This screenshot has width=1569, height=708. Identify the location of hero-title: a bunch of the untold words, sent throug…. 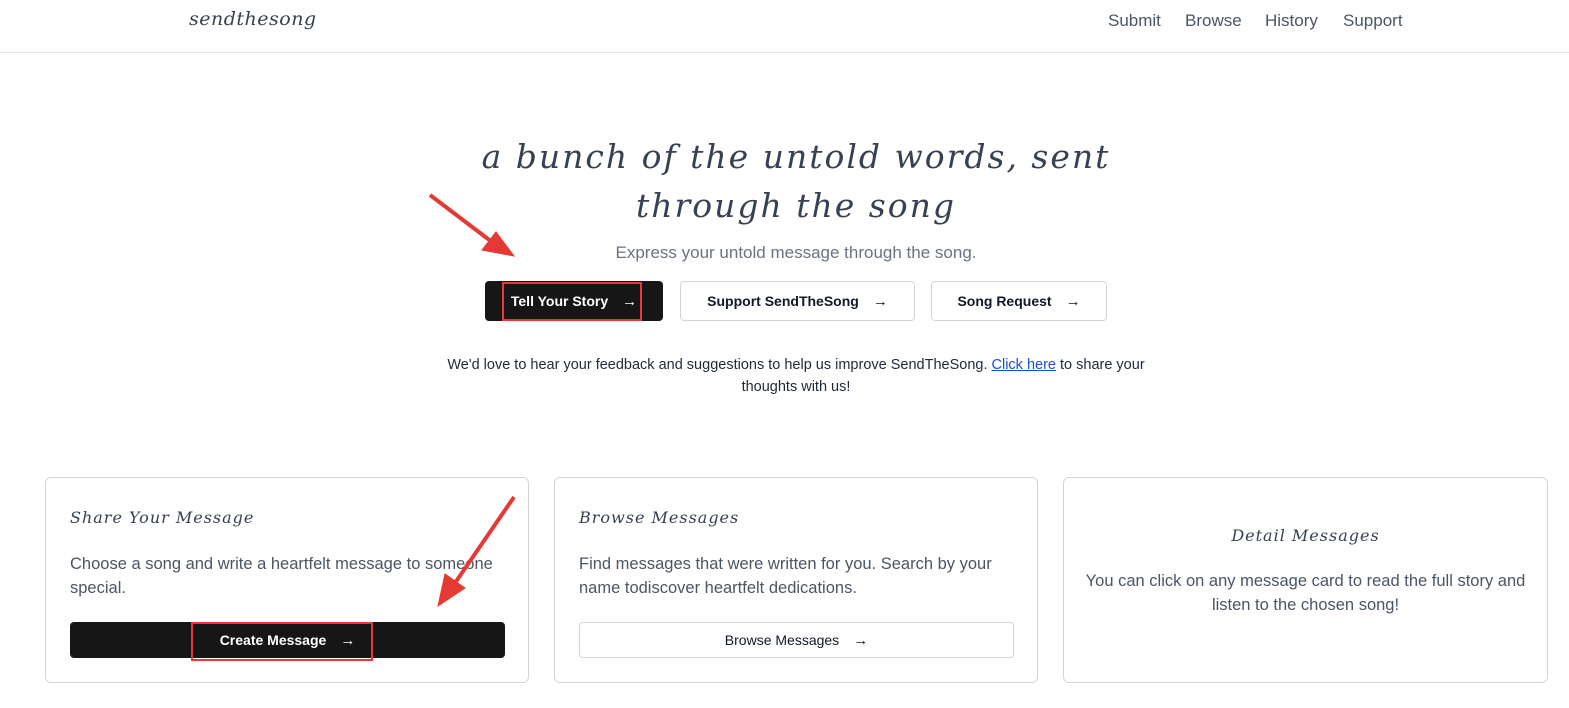
(796, 181).